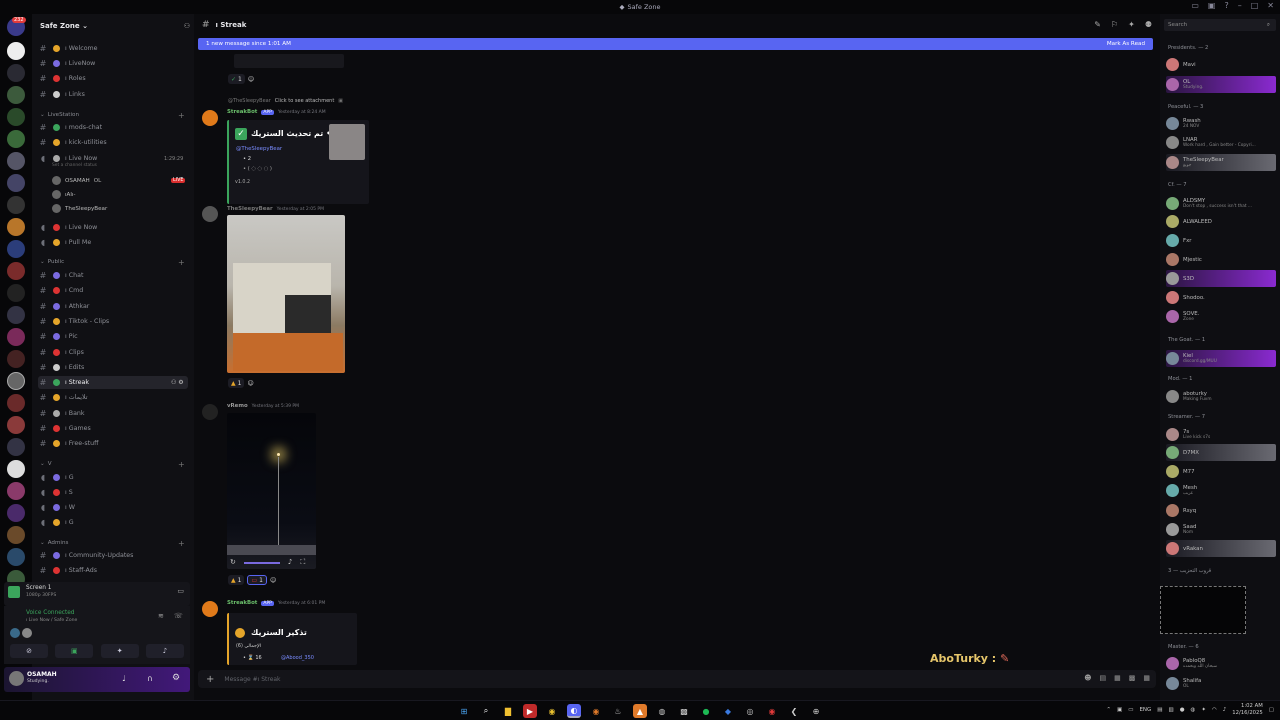 The width and height of the screenshot is (1280, 720). I want to click on help-icon: ?, so click(1226, 5).